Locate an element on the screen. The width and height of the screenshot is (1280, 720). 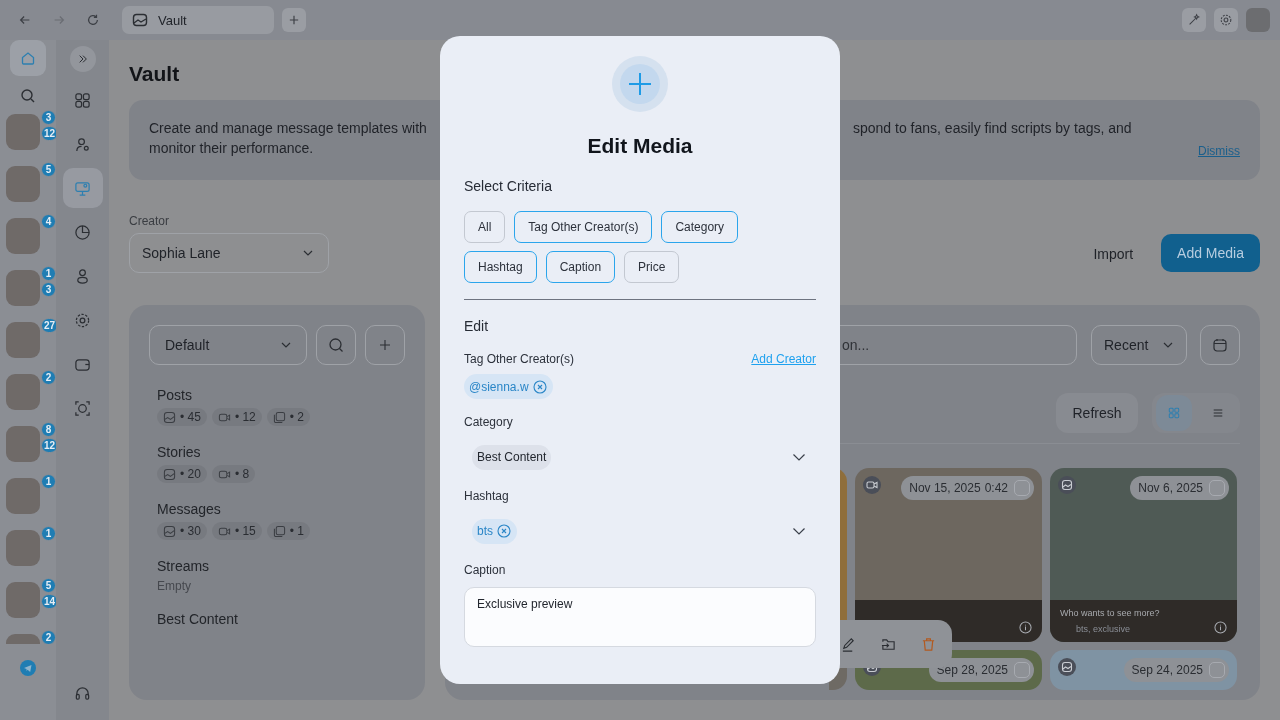
calendar-button is located at coordinates (1220, 345).